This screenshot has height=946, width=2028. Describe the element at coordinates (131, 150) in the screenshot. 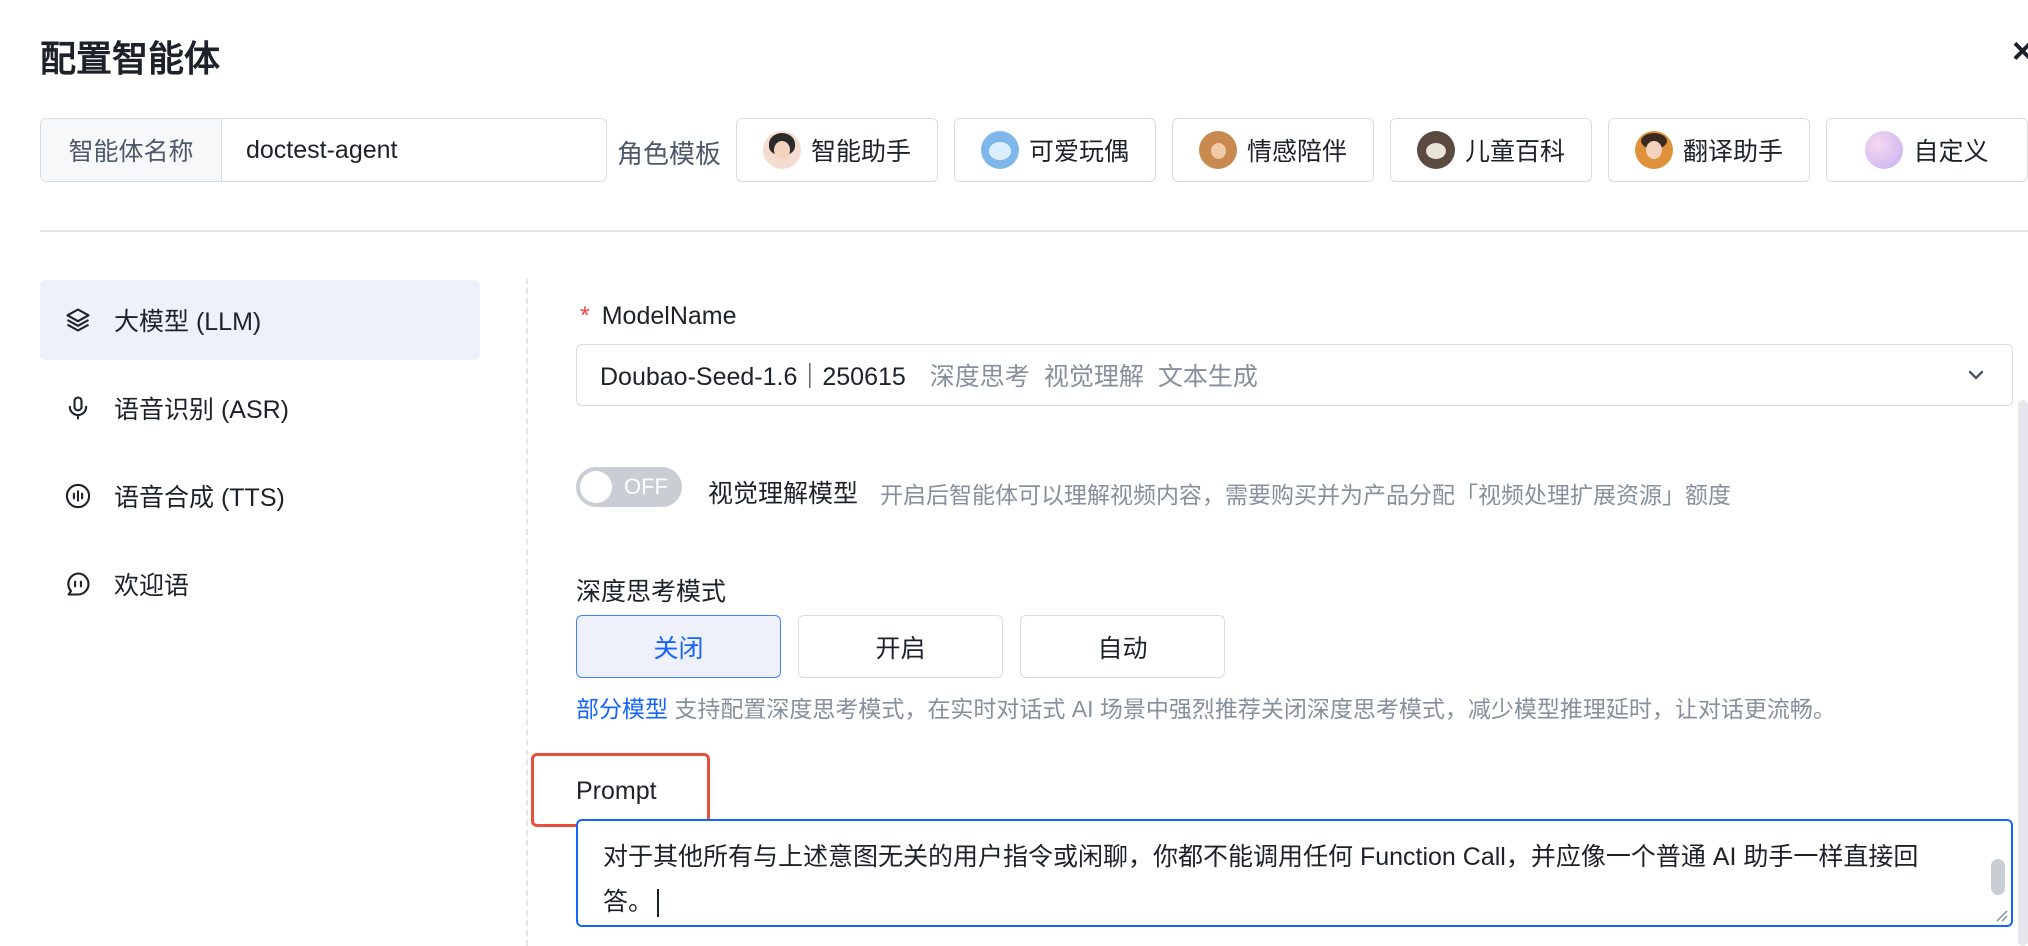

I see `agent-name-label: 智能体名称` at that location.